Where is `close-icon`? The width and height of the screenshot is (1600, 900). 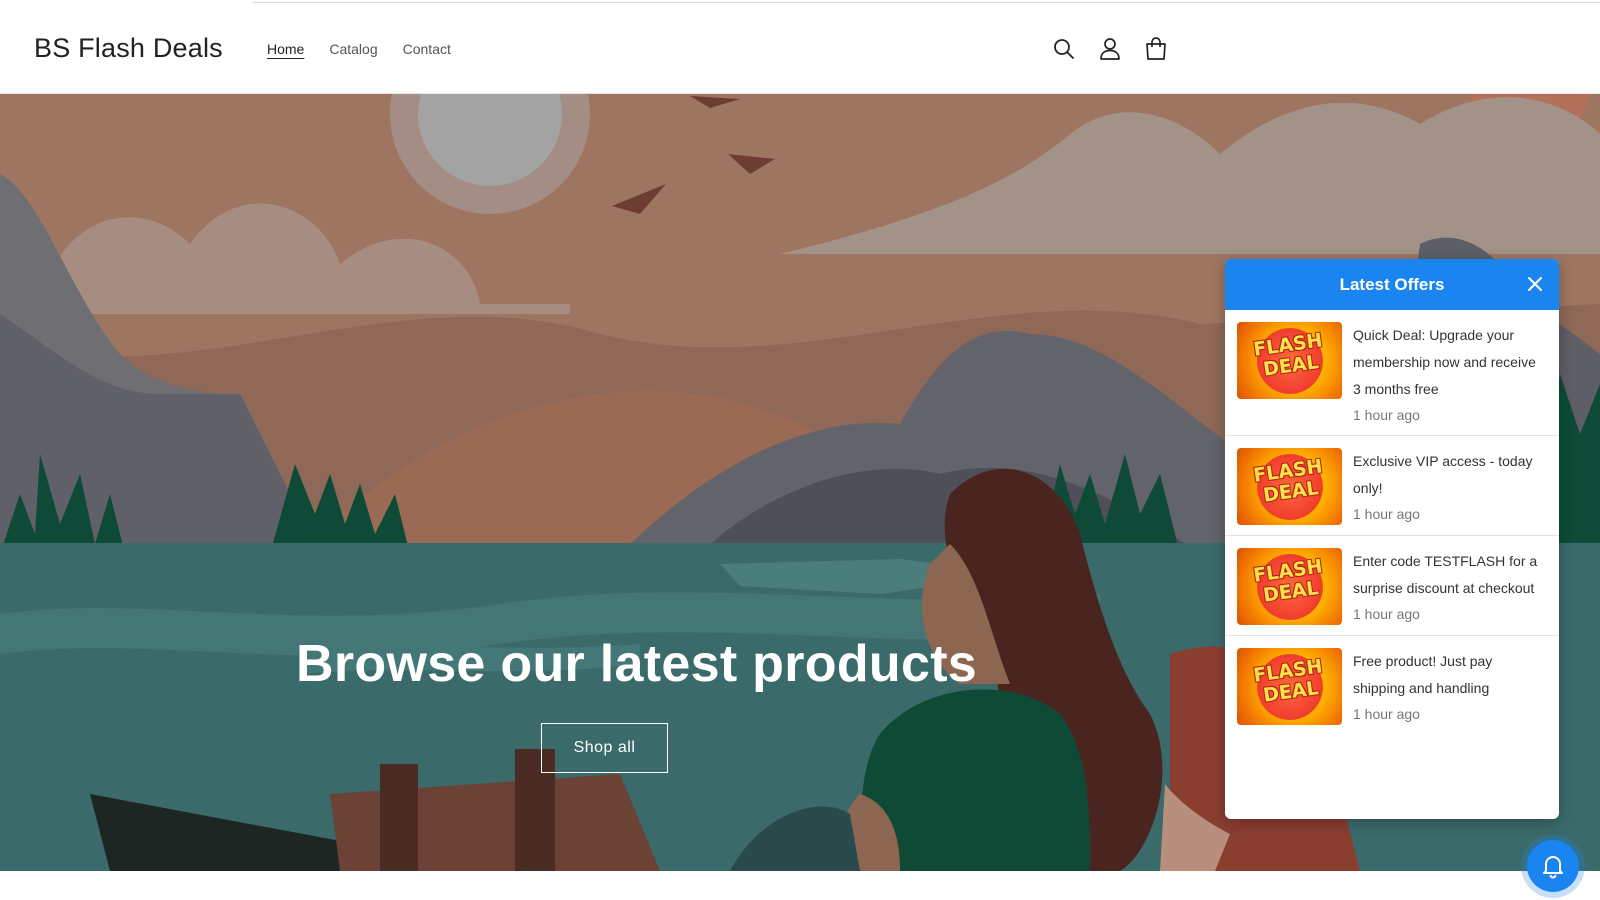 close-icon is located at coordinates (1535, 284).